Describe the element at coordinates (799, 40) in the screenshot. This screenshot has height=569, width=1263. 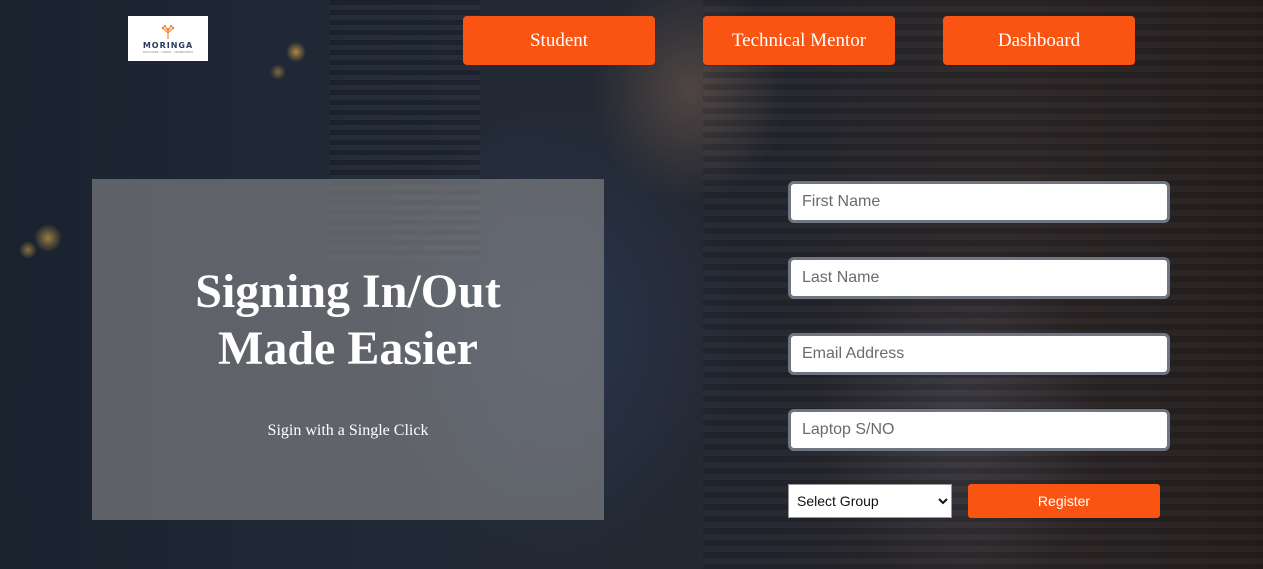
I see `technical-mentor-button: Technical Mentor` at that location.